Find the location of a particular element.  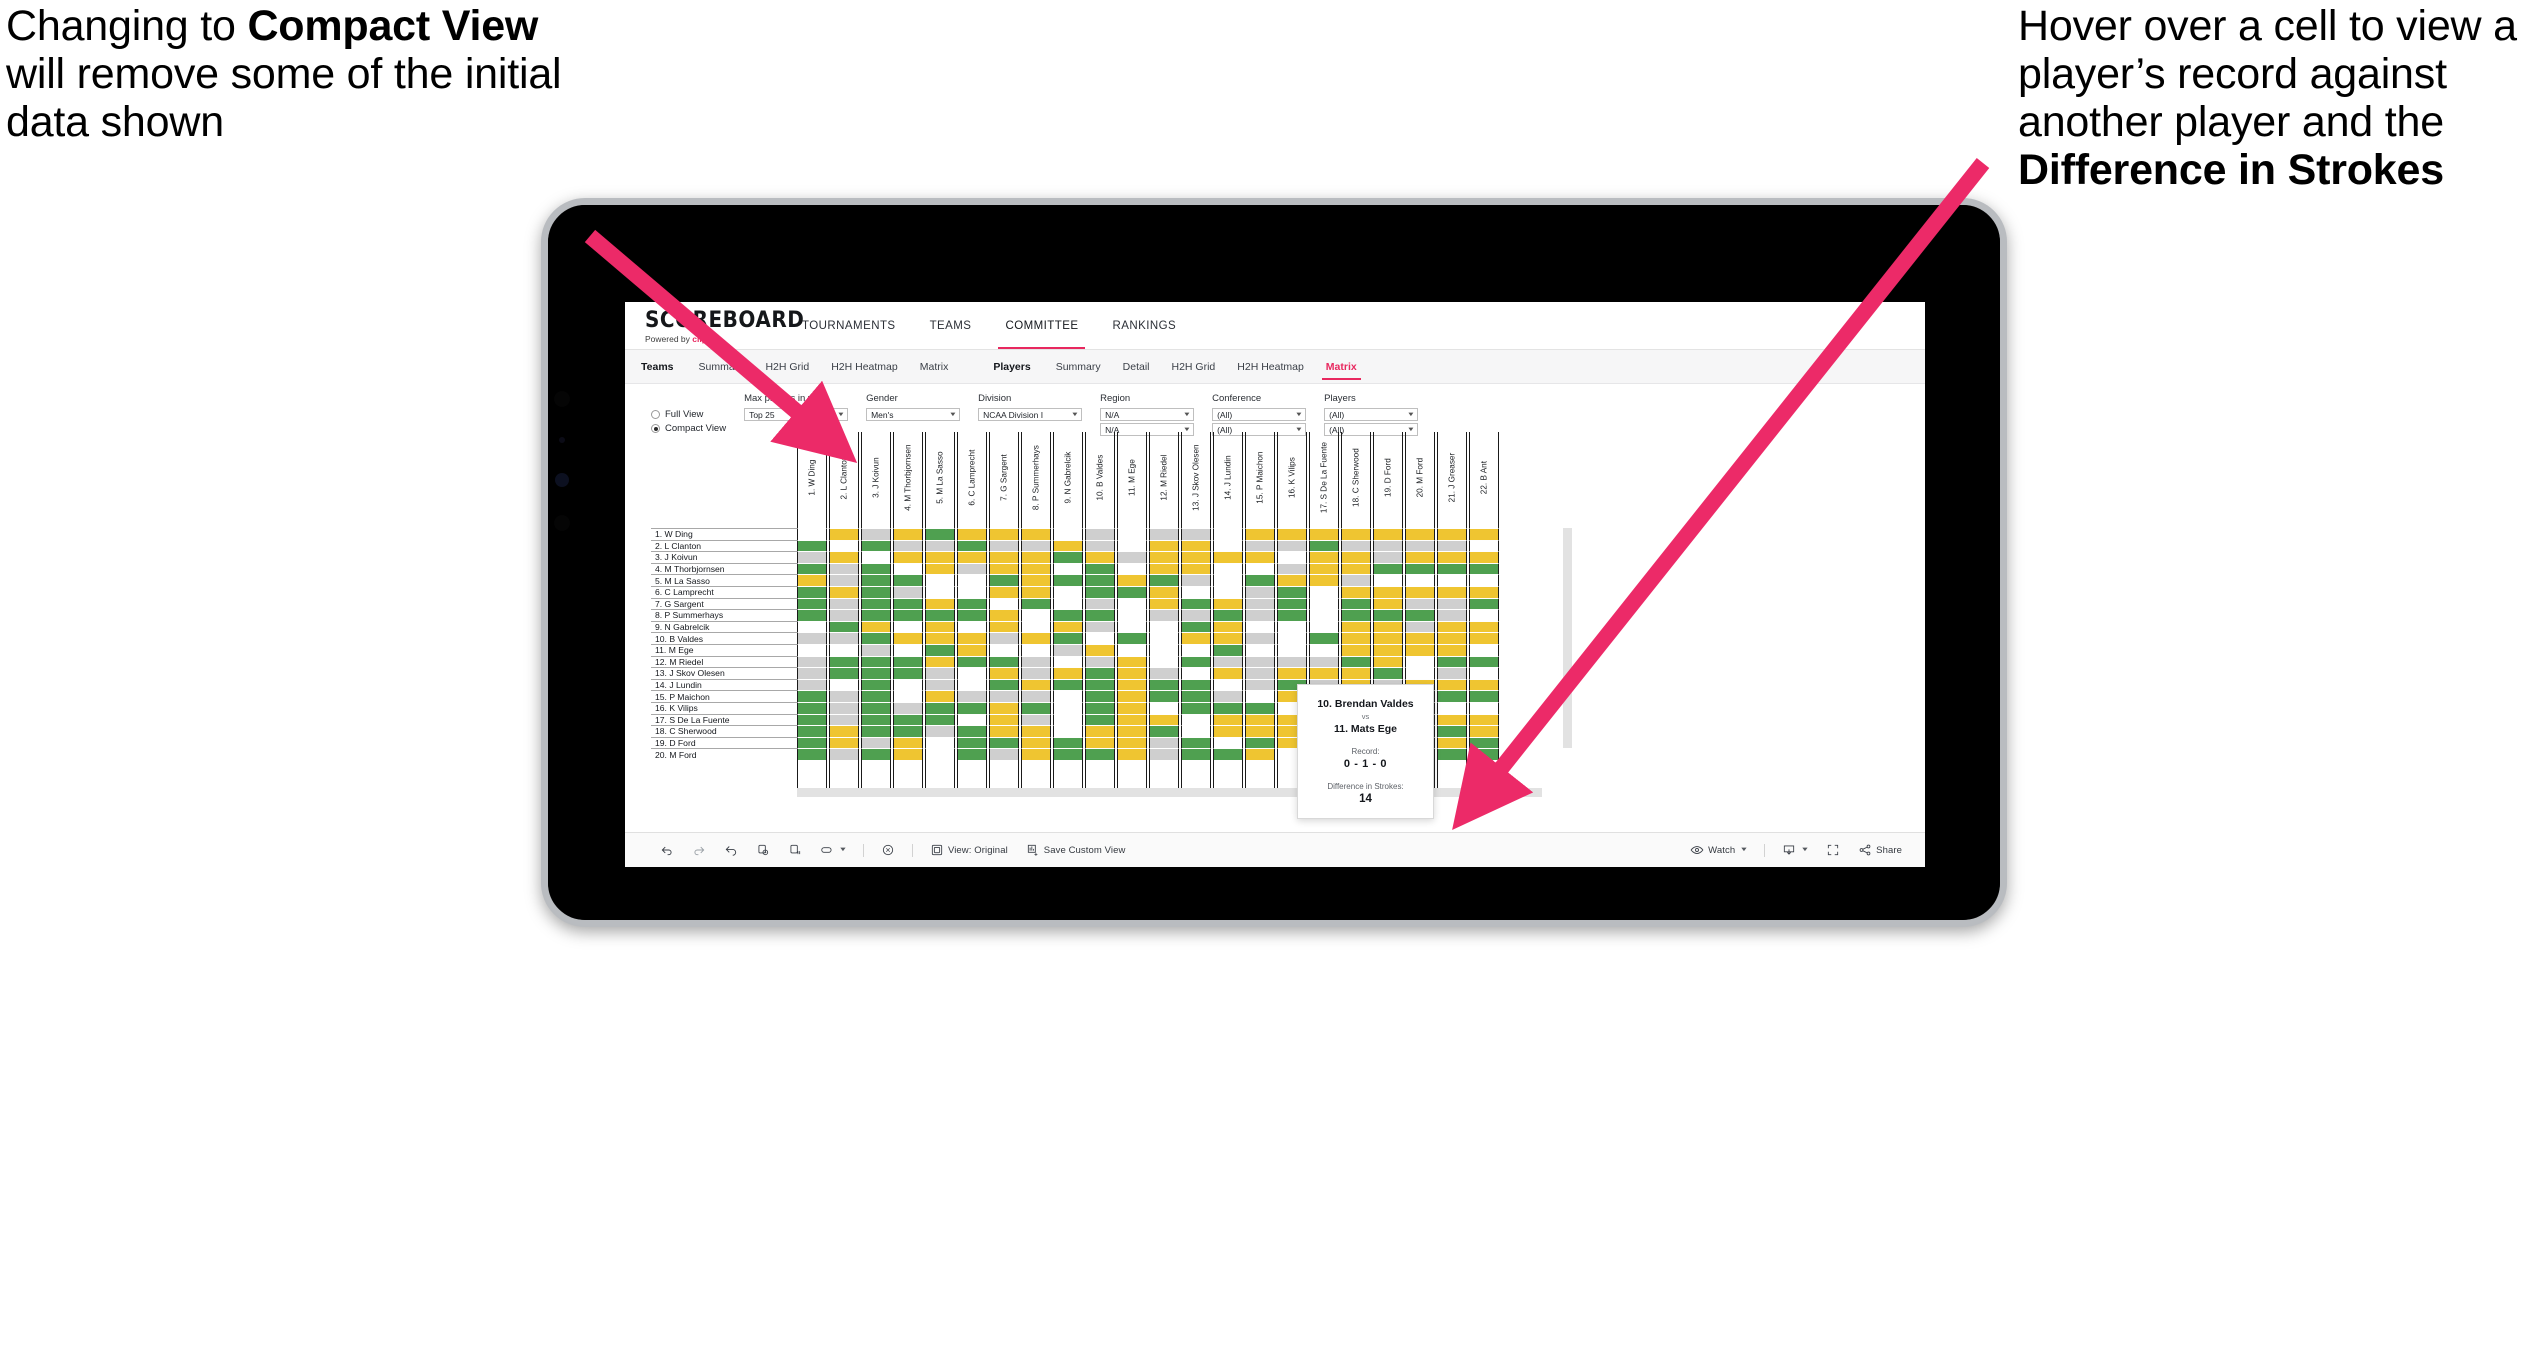

share-button: Share is located at coordinates (1880, 850).